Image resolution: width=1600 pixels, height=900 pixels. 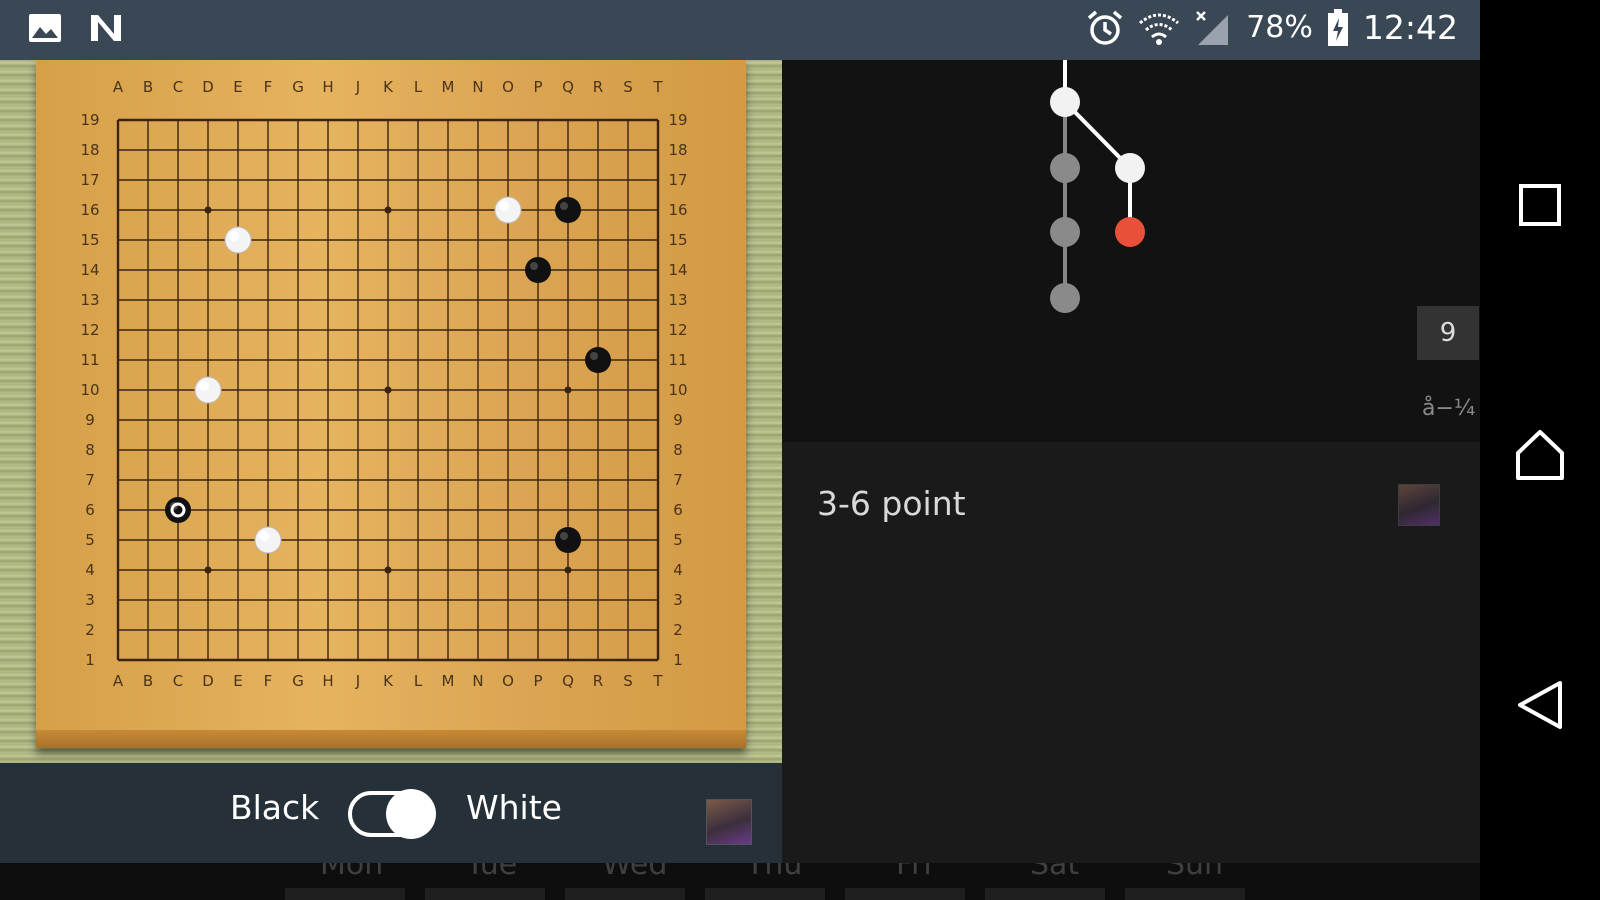 What do you see at coordinates (740, 30) in the screenshot?
I see `status-bar: 78% 12:42` at bounding box center [740, 30].